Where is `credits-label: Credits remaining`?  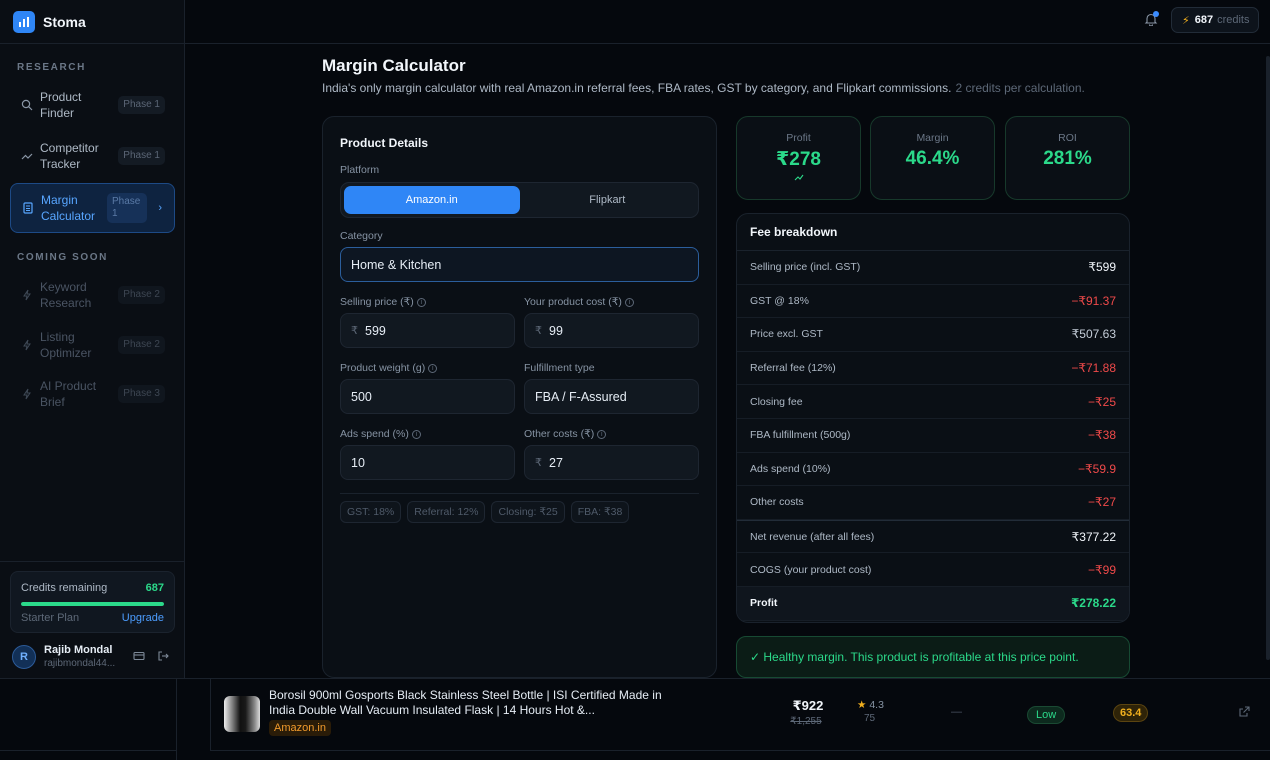 credits-label: Credits remaining is located at coordinates (64, 588).